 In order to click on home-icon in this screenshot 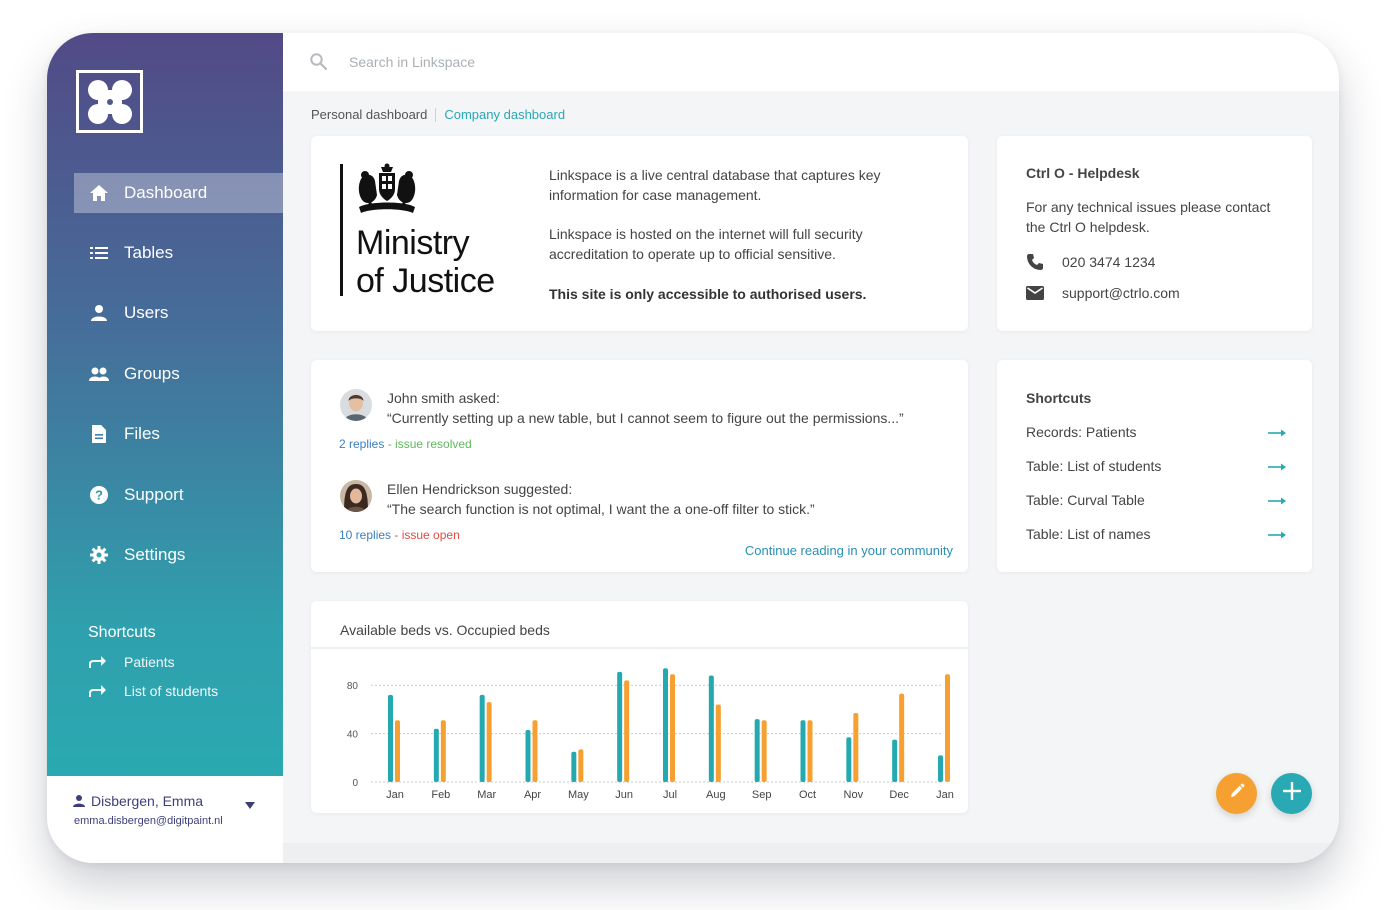, I will do `click(99, 193)`.